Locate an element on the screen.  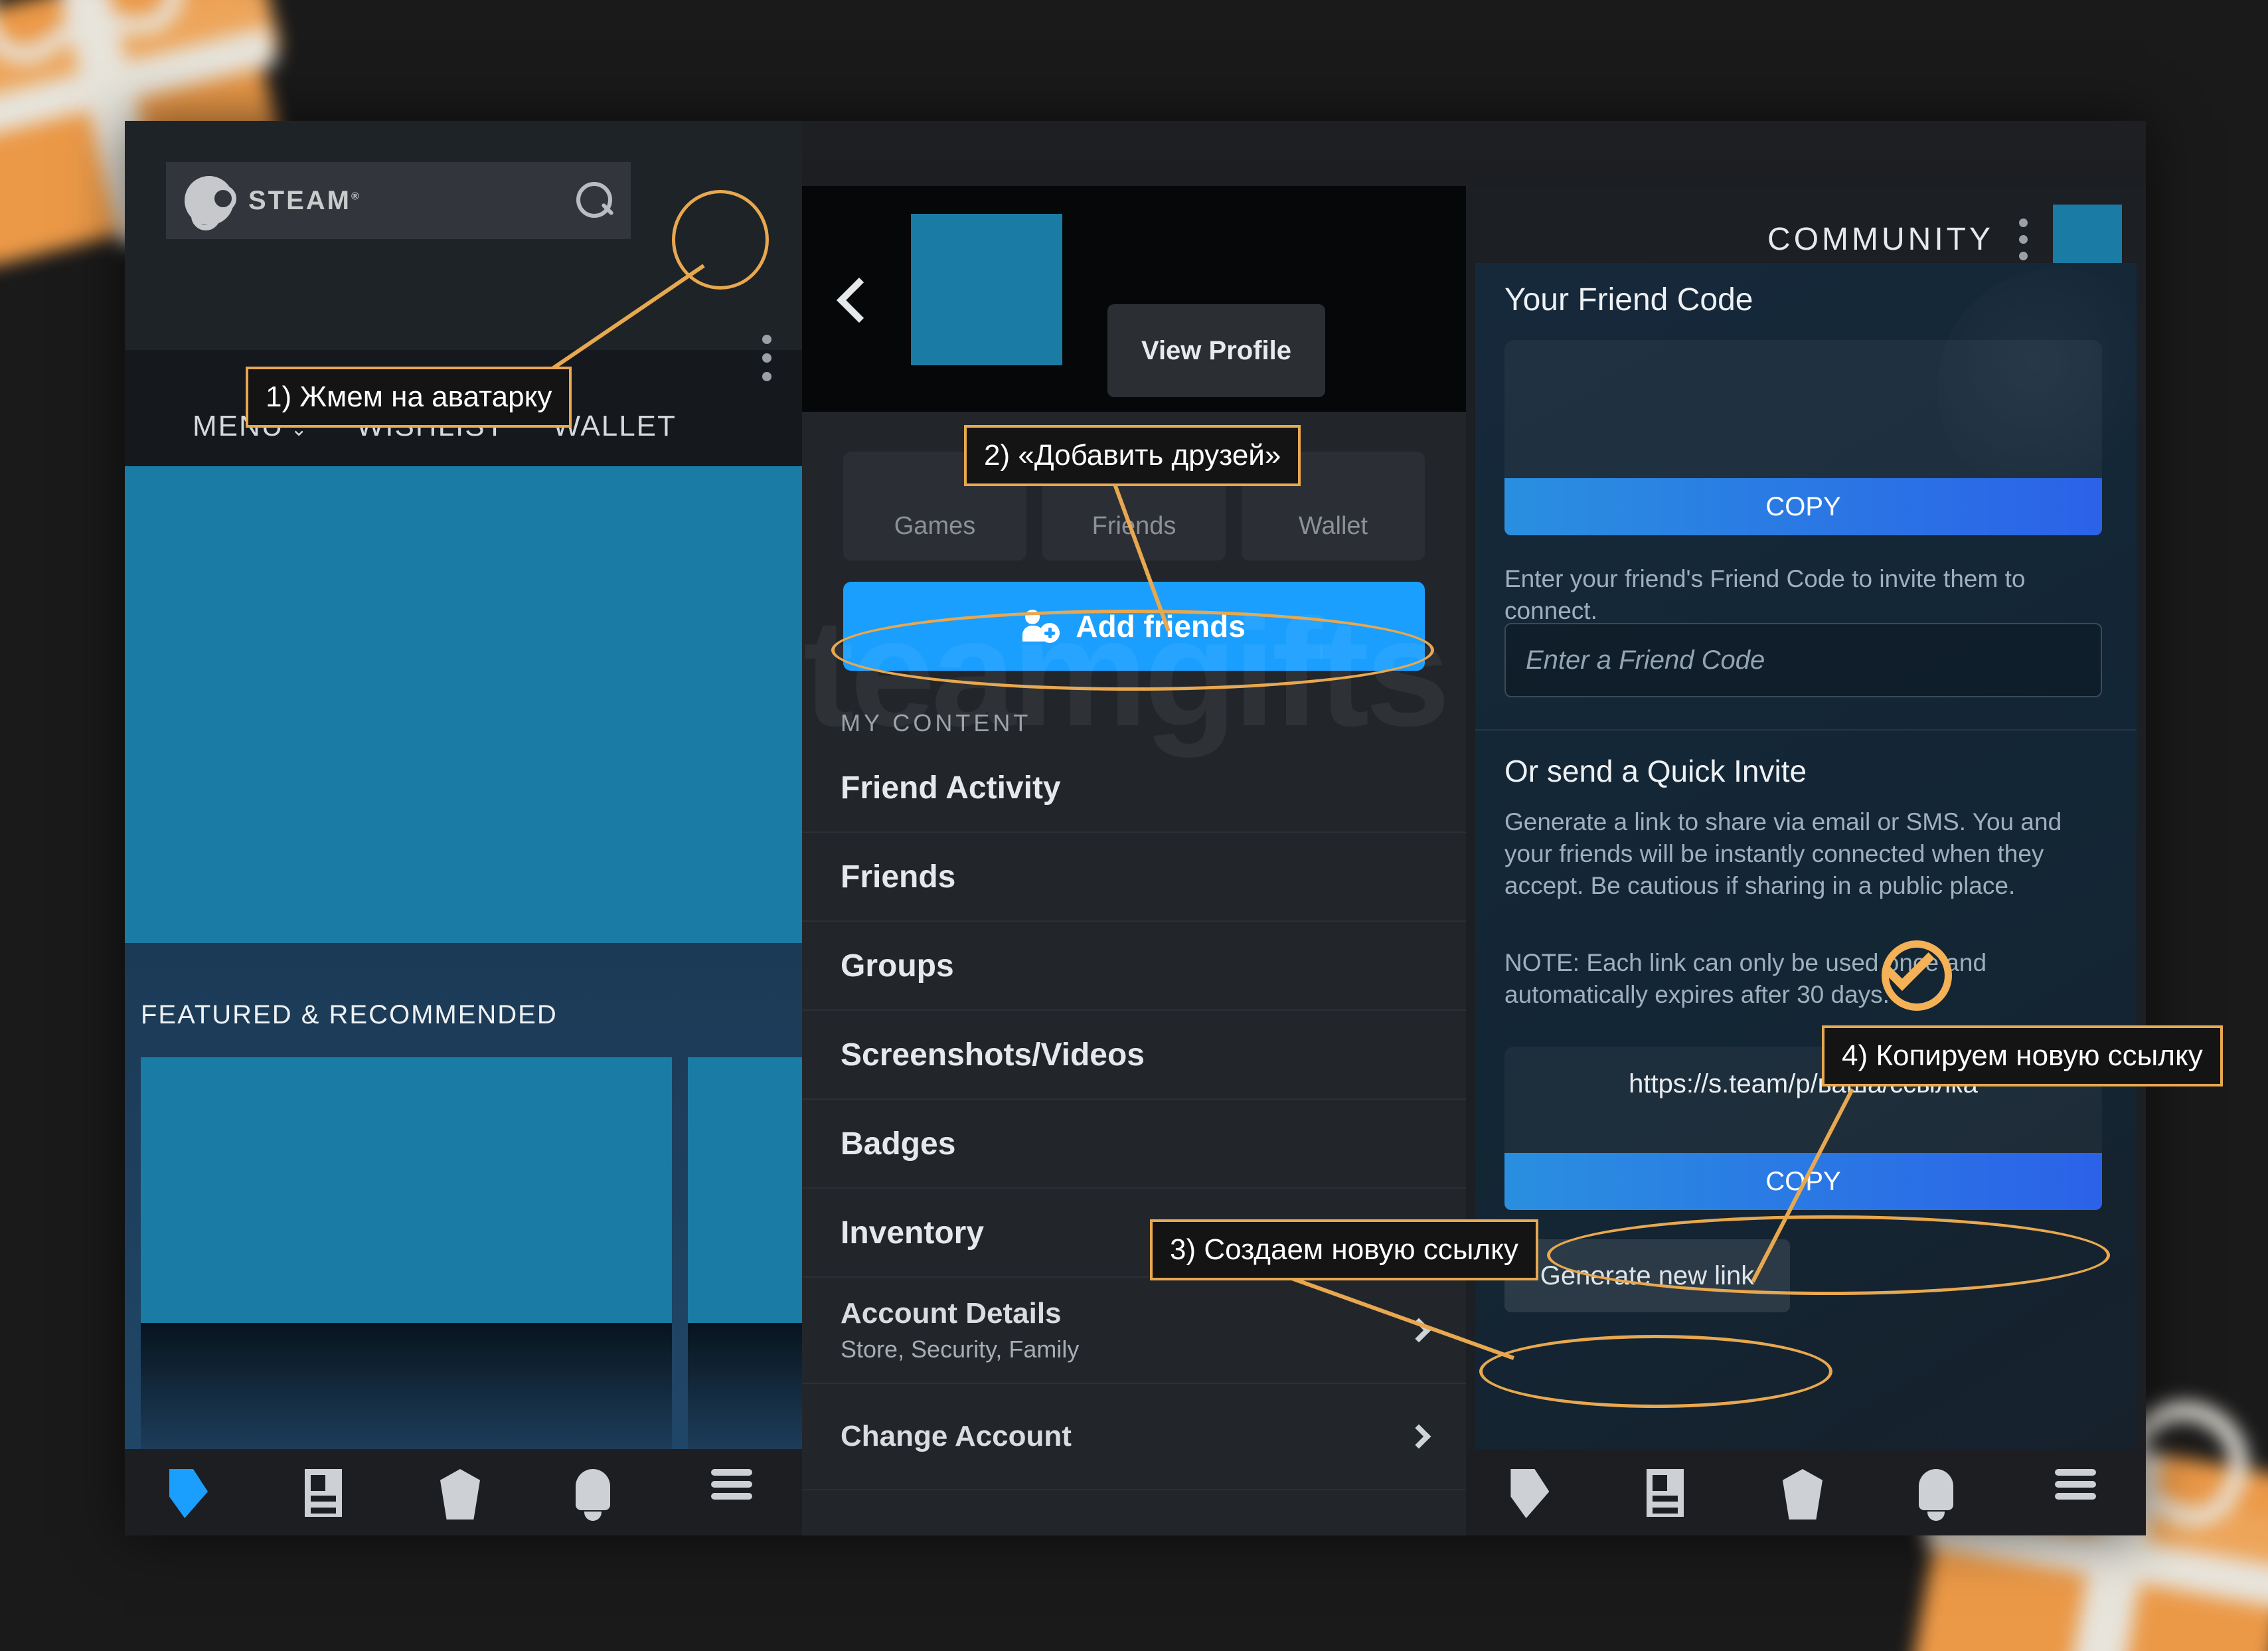
friend-code-heading: Your Friend Code is located at coordinates (1628, 299).